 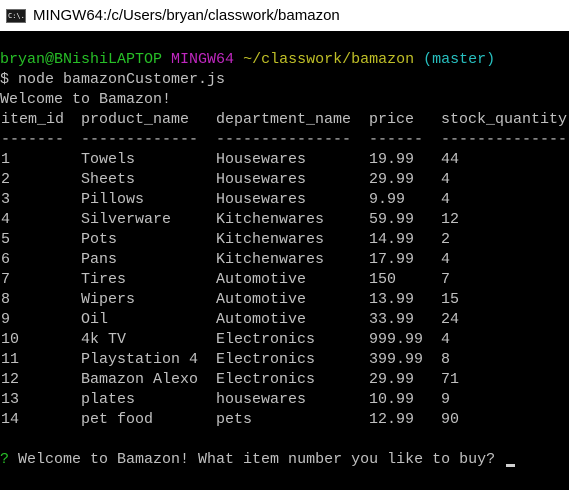 I want to click on table-cell: 9.99, so click(x=387, y=199).